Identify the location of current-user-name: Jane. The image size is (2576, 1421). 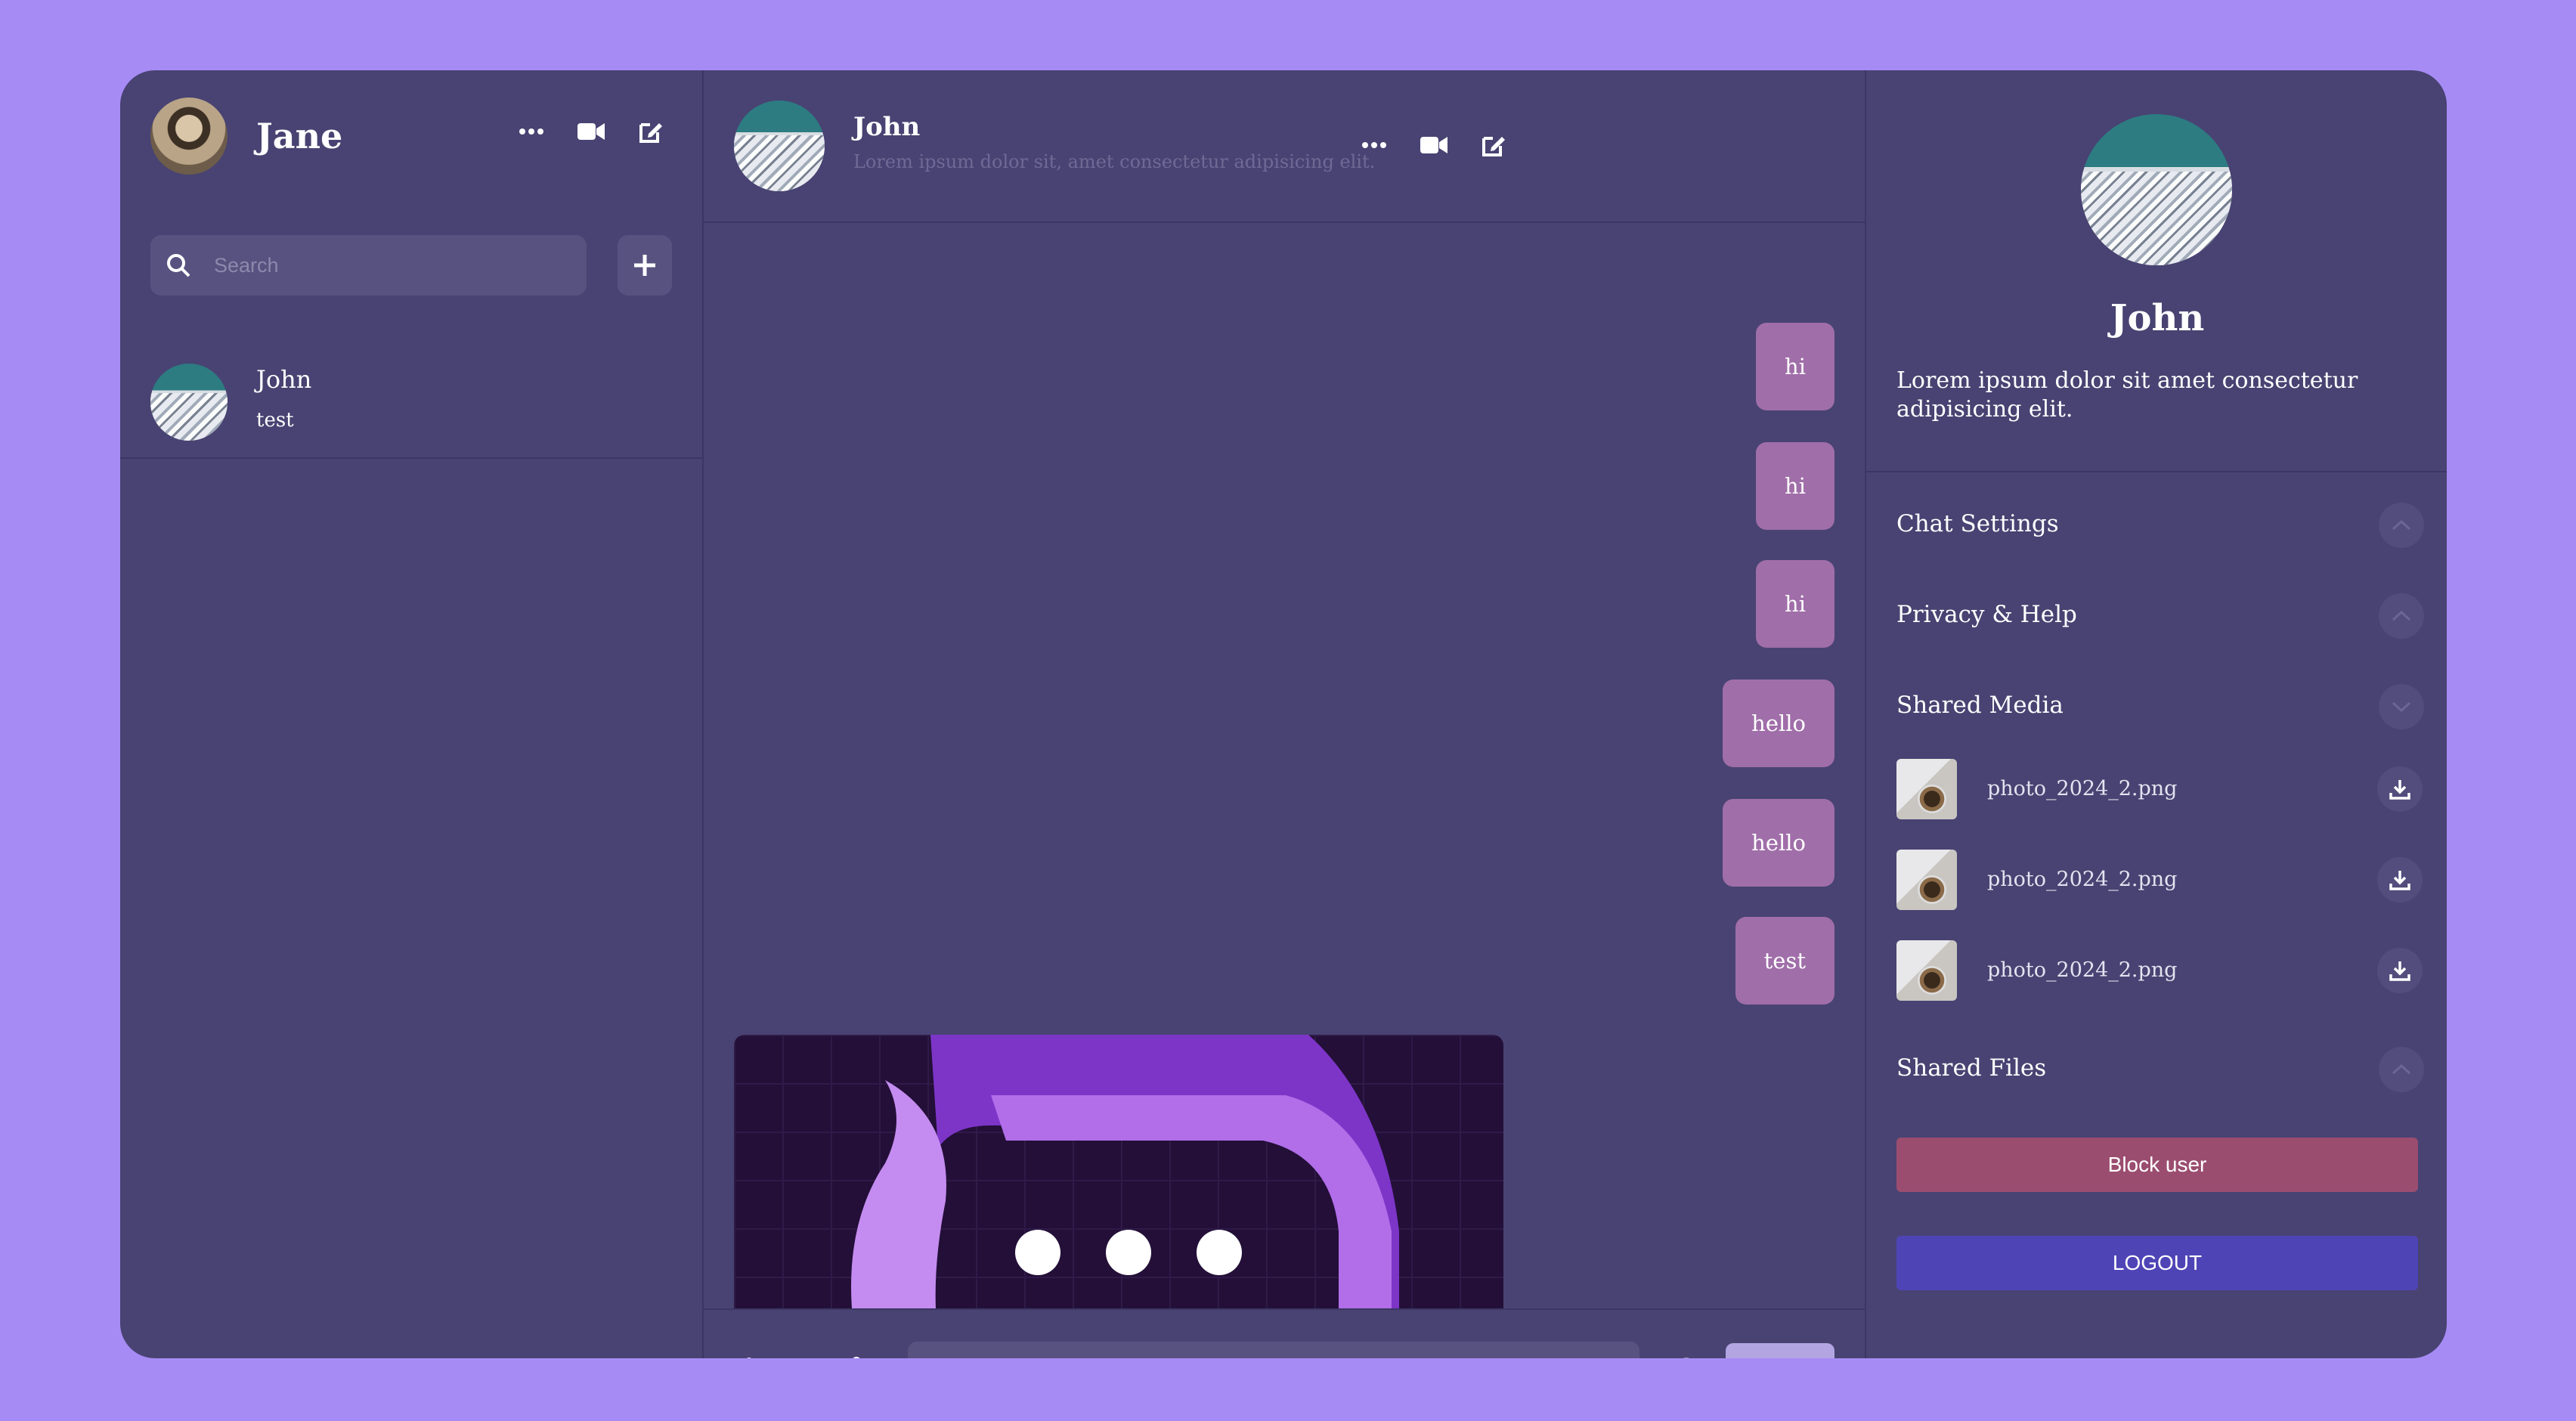
(299, 136).